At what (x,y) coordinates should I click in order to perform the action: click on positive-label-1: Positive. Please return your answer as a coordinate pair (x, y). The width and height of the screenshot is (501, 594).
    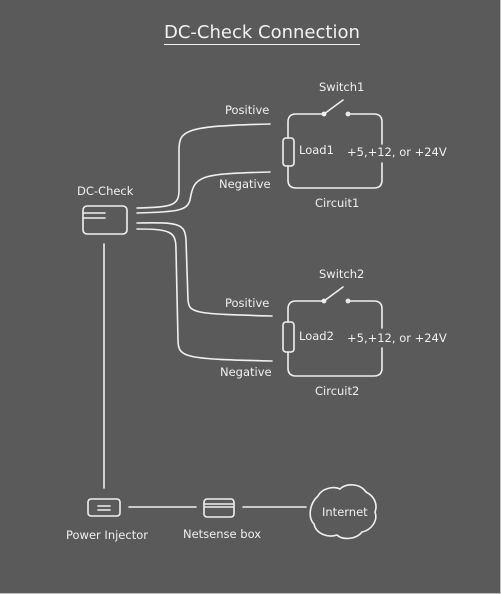
    Looking at the image, I should click on (247, 110).